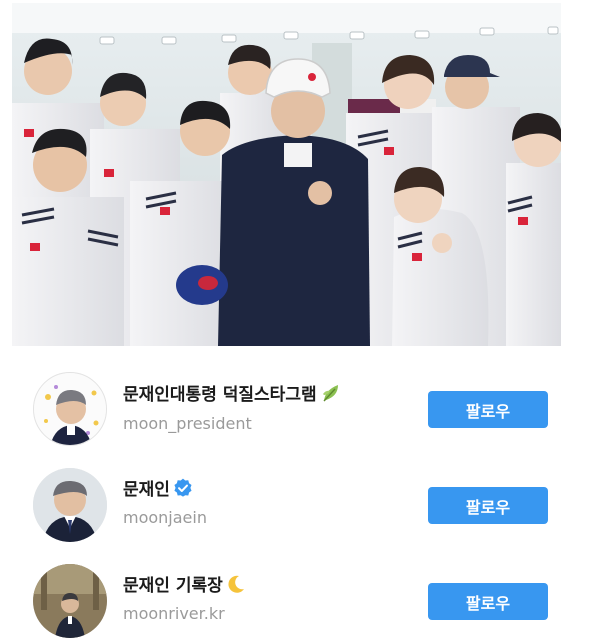 The image size is (592, 642). Describe the element at coordinates (331, 395) in the screenshot. I see `leaf-icon` at that location.